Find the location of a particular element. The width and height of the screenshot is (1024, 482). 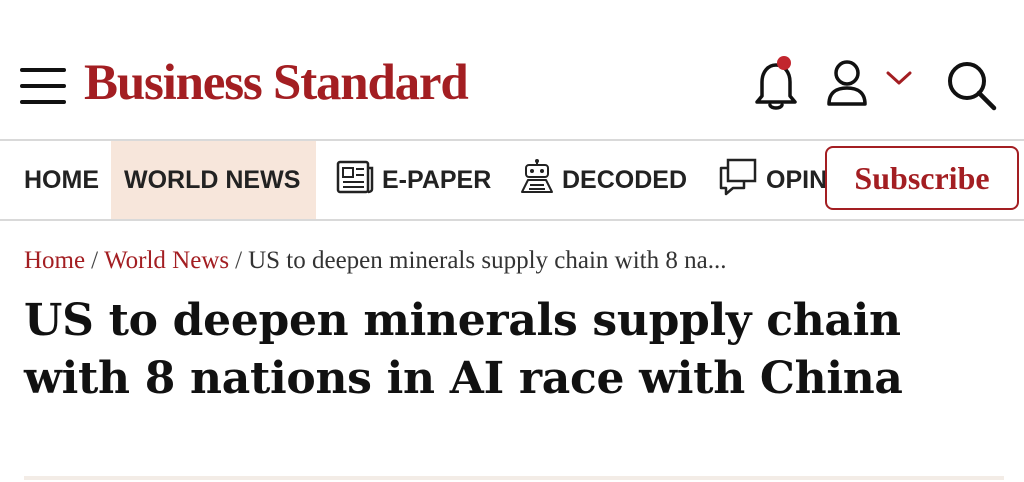

nav-item-decoded: DECODED is located at coordinates (603, 180).